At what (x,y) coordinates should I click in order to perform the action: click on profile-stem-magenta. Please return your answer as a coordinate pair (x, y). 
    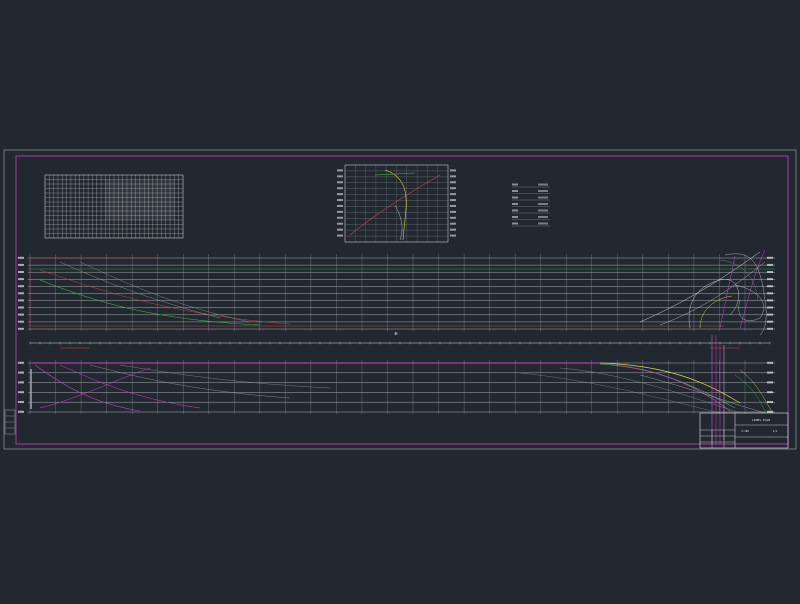
    Looking at the image, I should click on (727, 292).